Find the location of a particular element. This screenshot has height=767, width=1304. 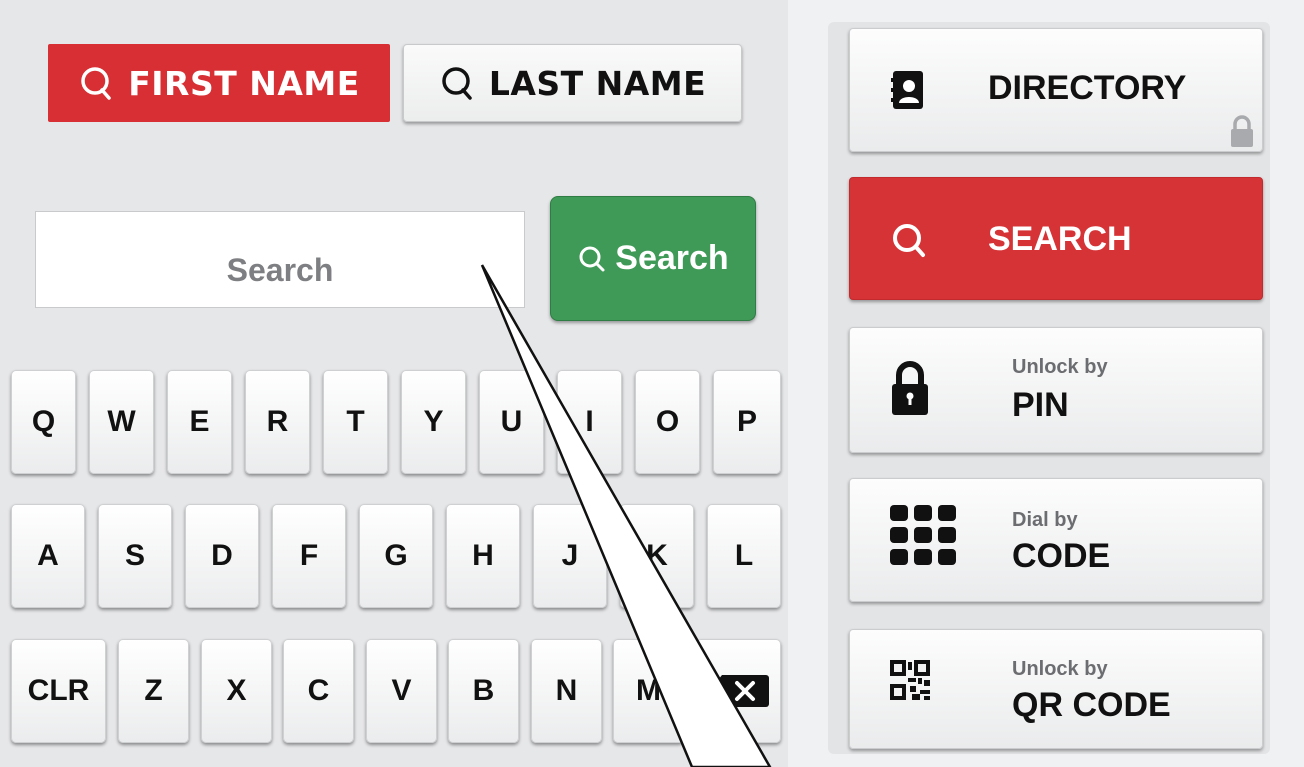

key-c: C is located at coordinates (318, 691).